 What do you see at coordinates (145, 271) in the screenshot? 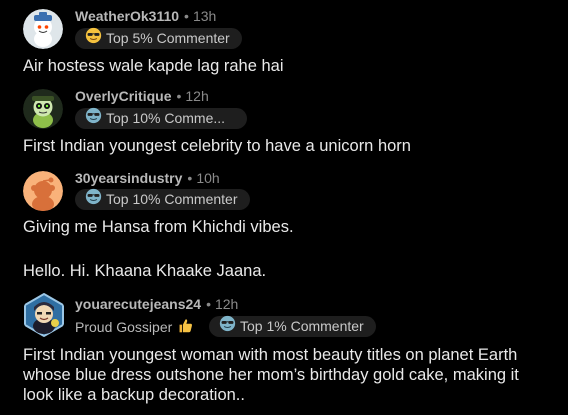
I see `comment-text-line-2: Hello. Hi. Khaana Khaake Jaana.` at bounding box center [145, 271].